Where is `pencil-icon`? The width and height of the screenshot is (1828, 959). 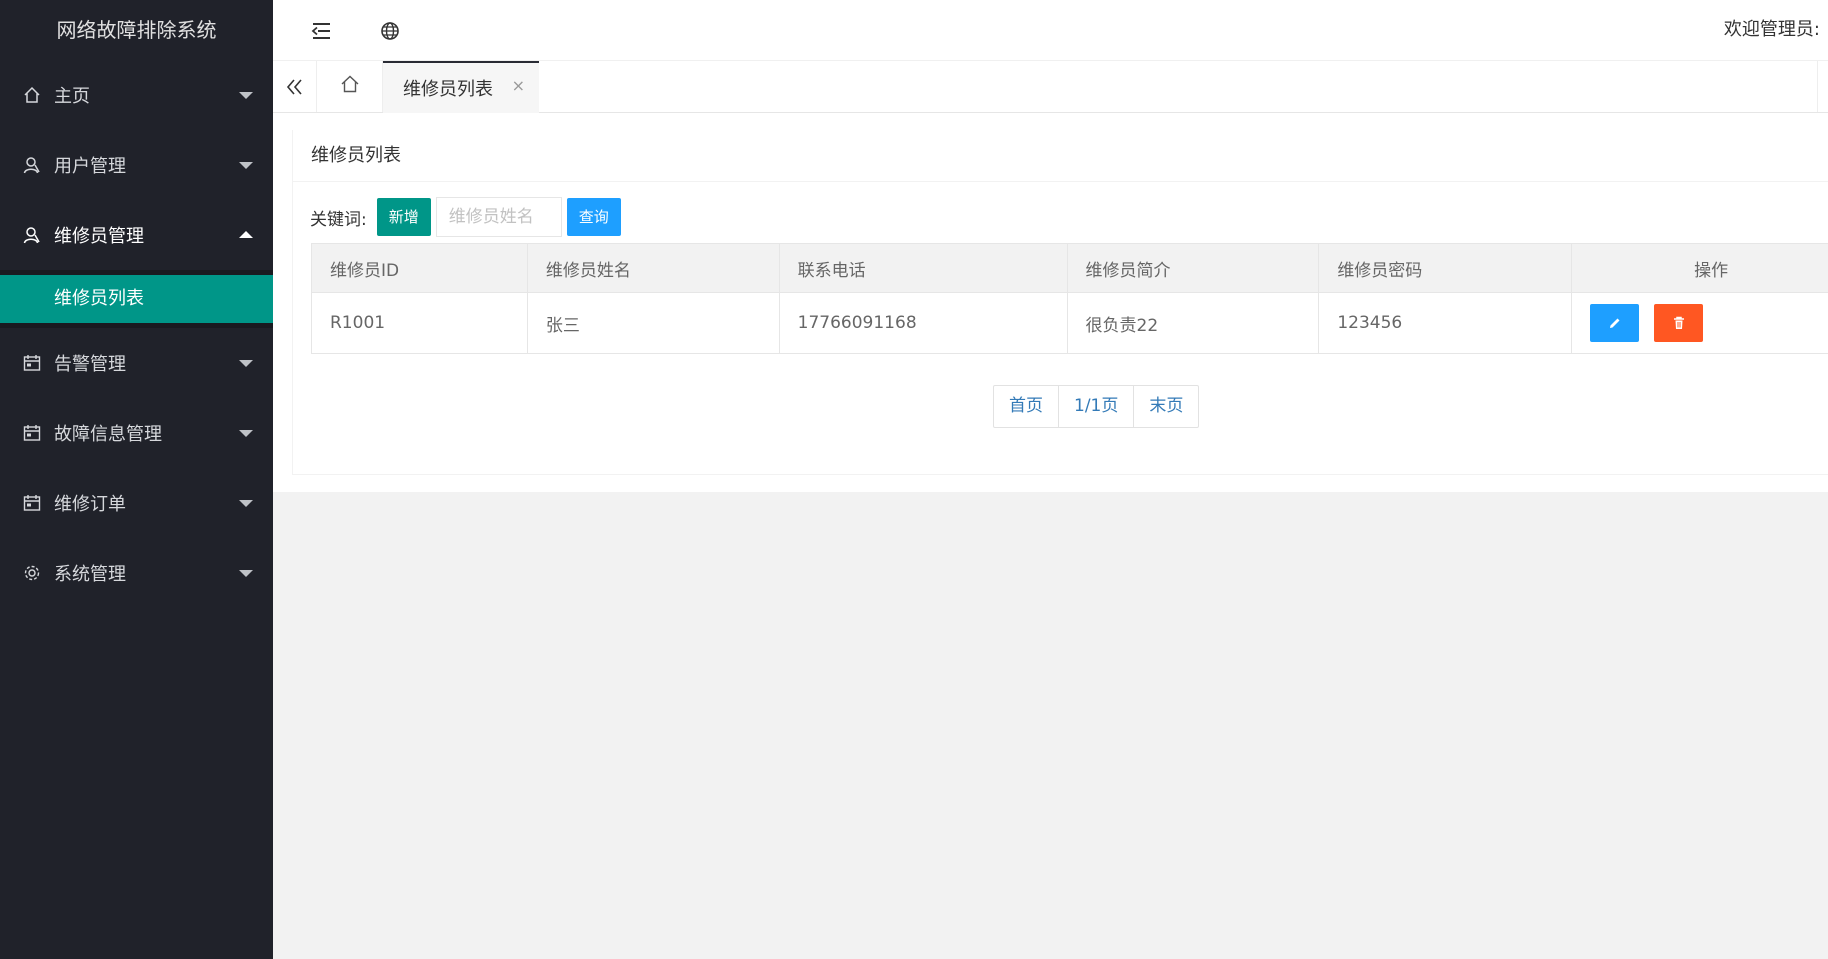
pencil-icon is located at coordinates (1614, 323).